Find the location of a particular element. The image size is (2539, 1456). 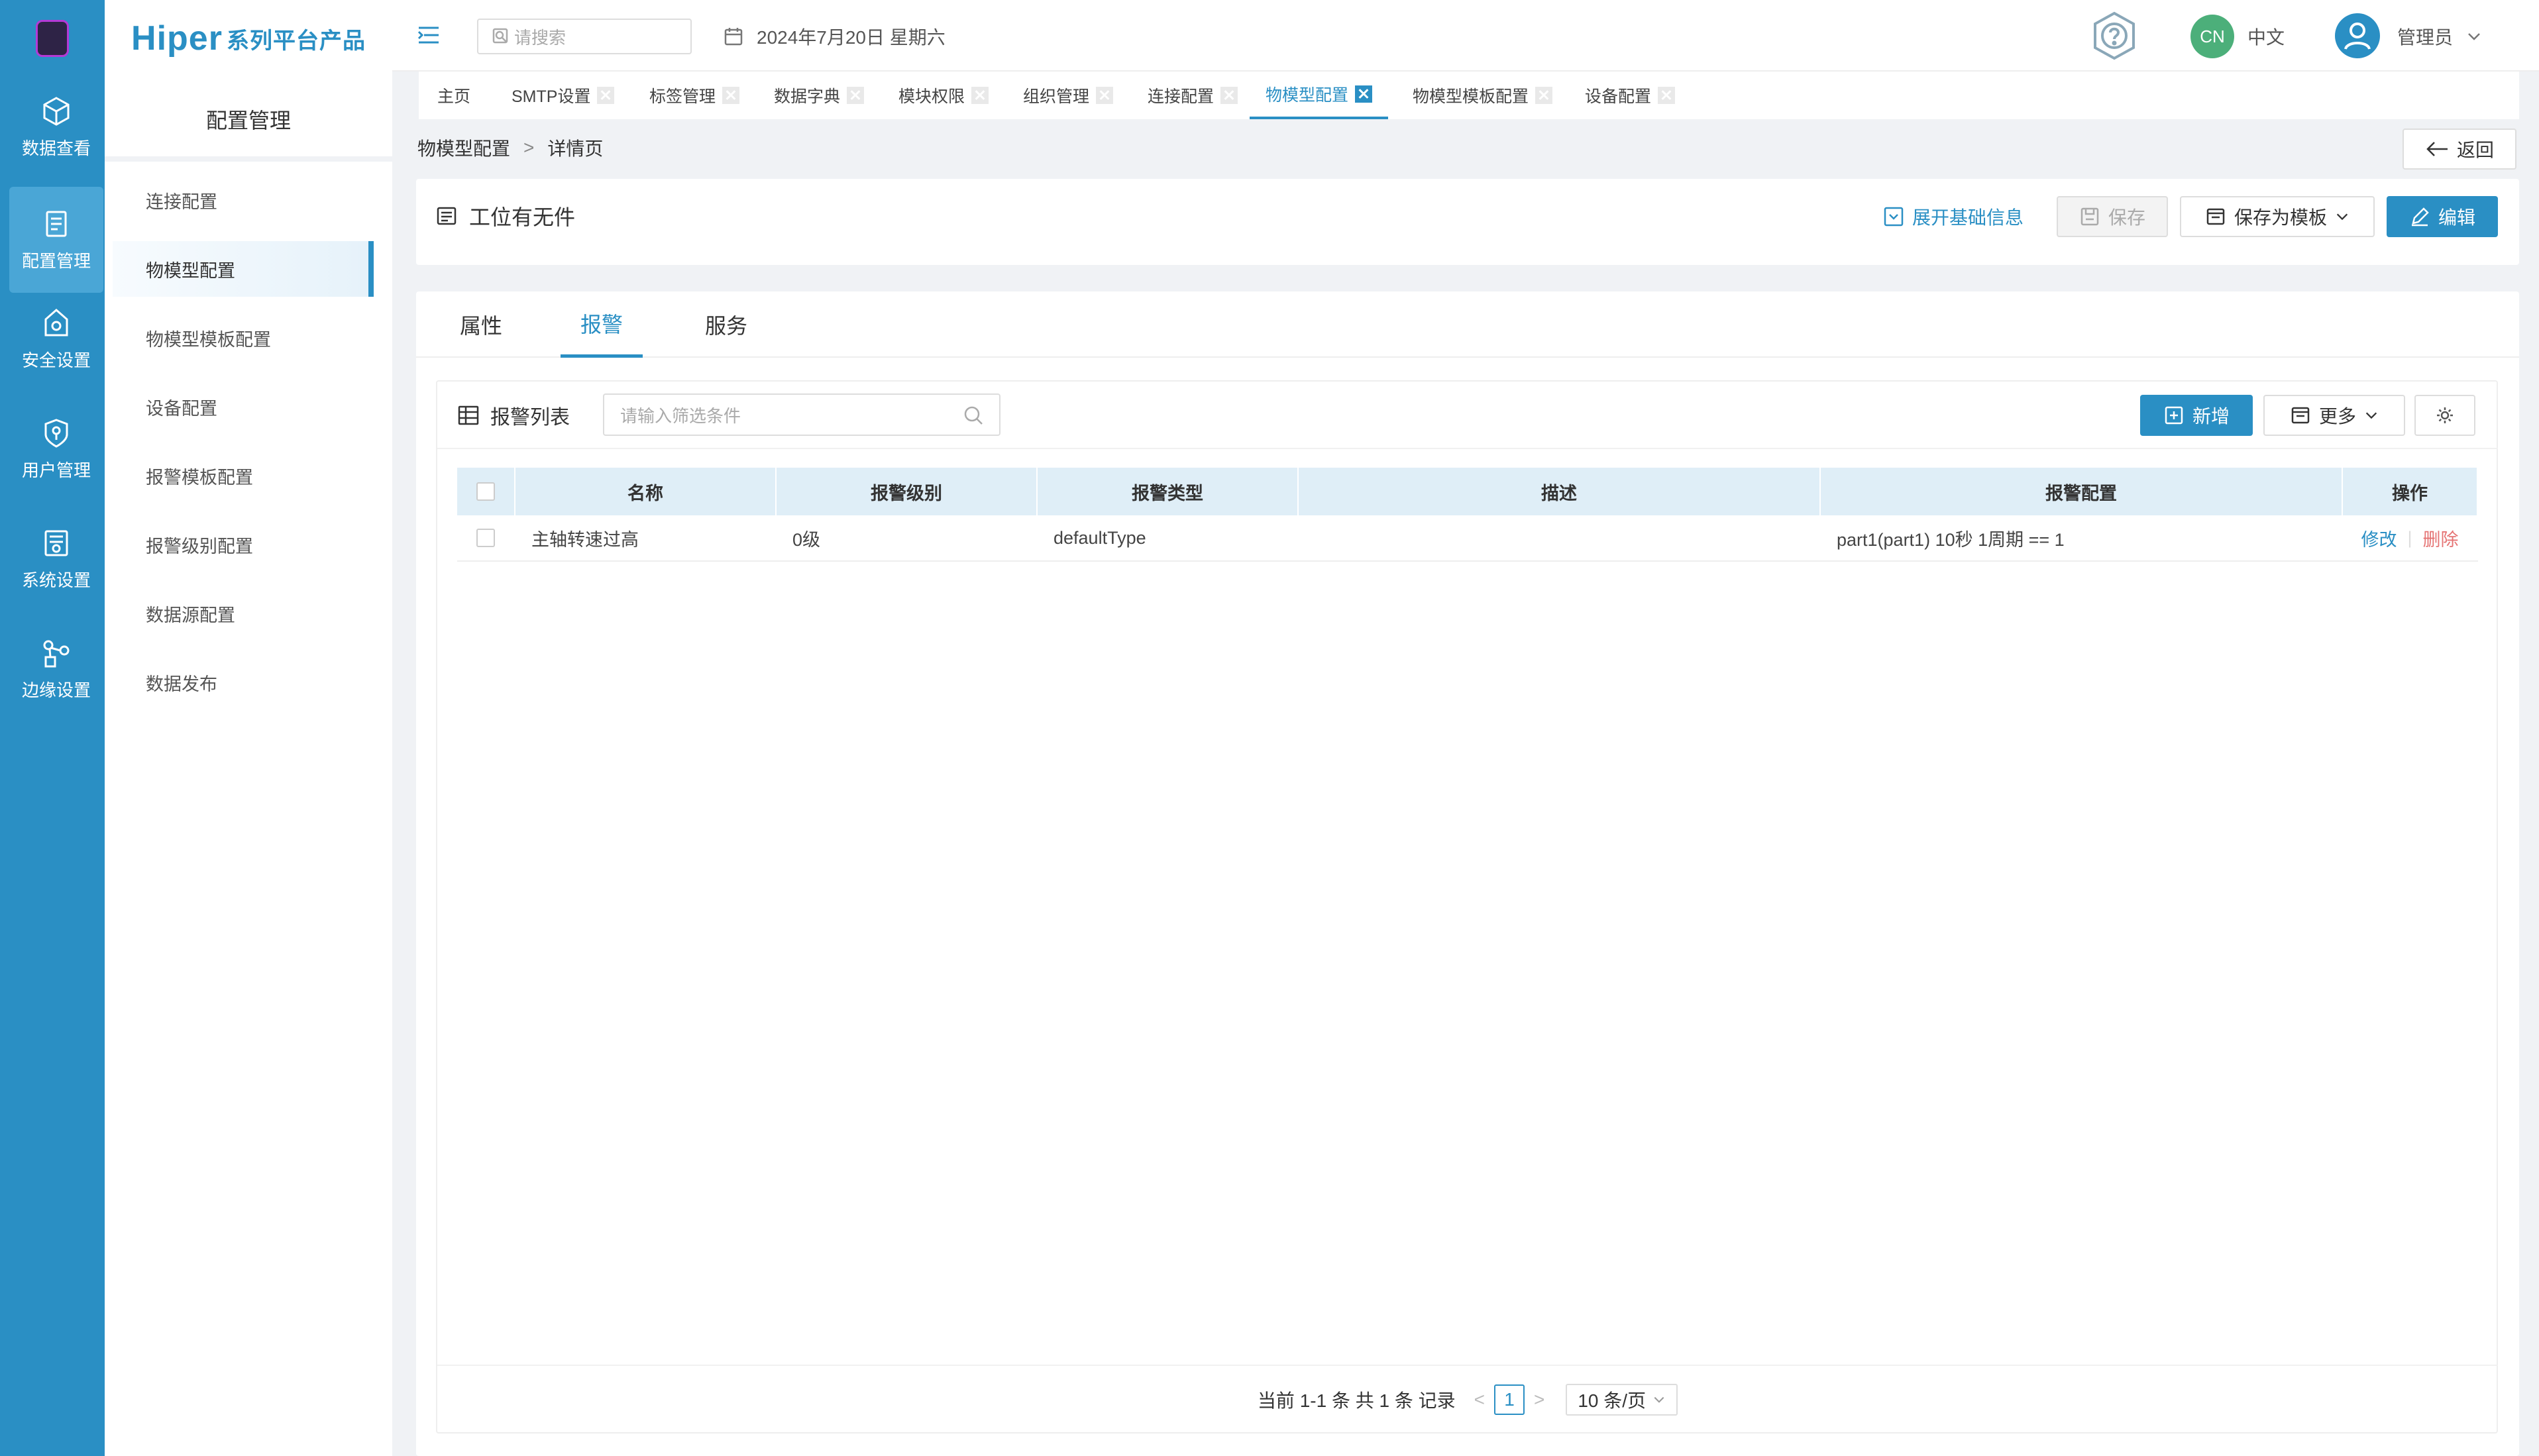

back-label: 返回 is located at coordinates (2475, 150).